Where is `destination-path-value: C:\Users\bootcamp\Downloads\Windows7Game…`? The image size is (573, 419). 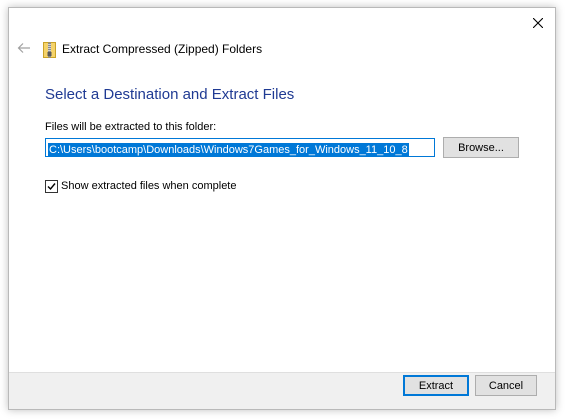 destination-path-value: C:\Users\bootcamp\Downloads\Windows7Game… is located at coordinates (228, 149).